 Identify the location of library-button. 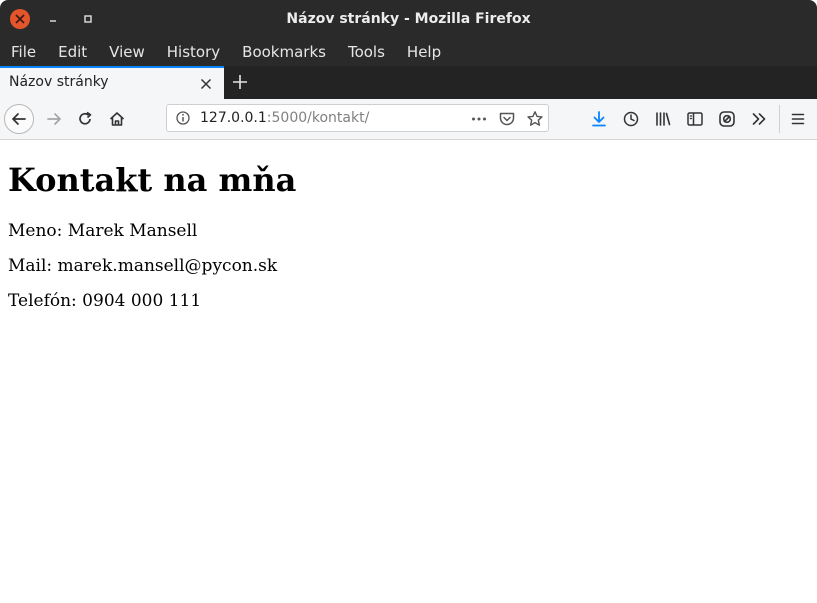
(663, 119).